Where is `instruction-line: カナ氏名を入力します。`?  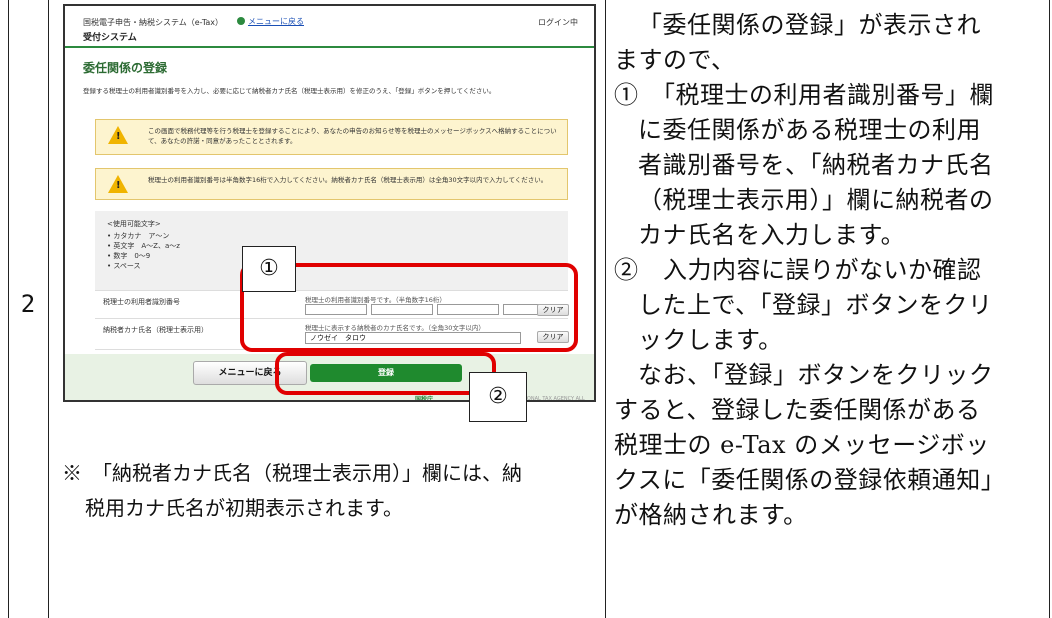
instruction-line: カナ氏名を入力します。 is located at coordinates (772, 235).